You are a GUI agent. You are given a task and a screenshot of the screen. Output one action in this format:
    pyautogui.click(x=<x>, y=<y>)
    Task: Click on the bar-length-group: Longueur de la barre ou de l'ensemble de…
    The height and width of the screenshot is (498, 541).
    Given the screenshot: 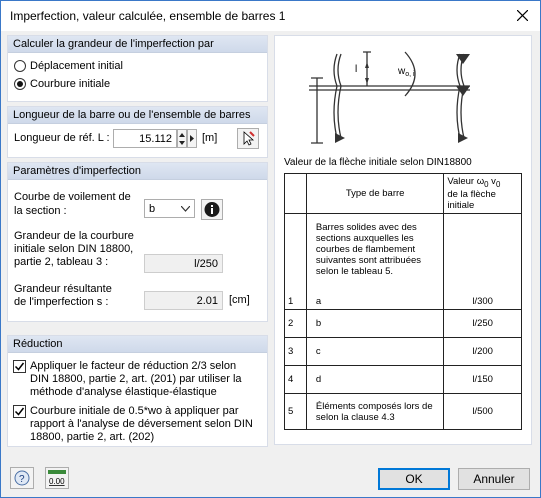 What is the action you would take?
    pyautogui.click(x=137, y=132)
    